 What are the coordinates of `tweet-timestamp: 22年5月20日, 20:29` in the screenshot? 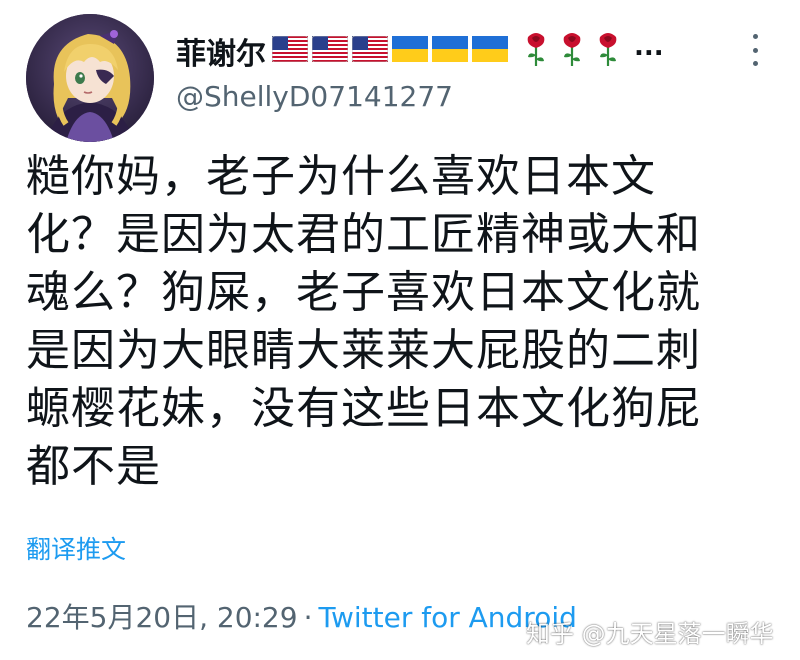 It's located at (162, 617).